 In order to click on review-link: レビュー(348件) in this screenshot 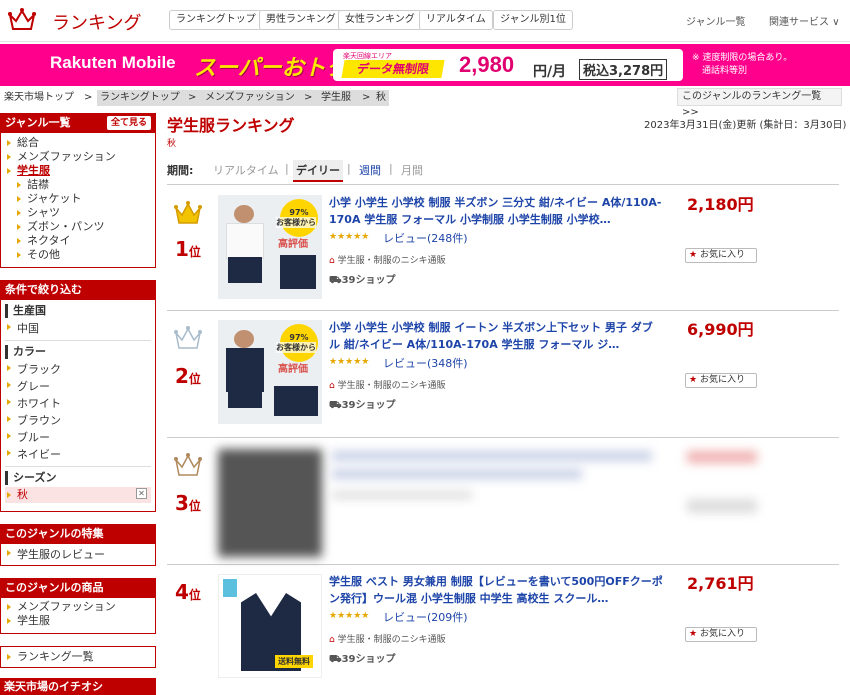, I will do `click(425, 363)`.